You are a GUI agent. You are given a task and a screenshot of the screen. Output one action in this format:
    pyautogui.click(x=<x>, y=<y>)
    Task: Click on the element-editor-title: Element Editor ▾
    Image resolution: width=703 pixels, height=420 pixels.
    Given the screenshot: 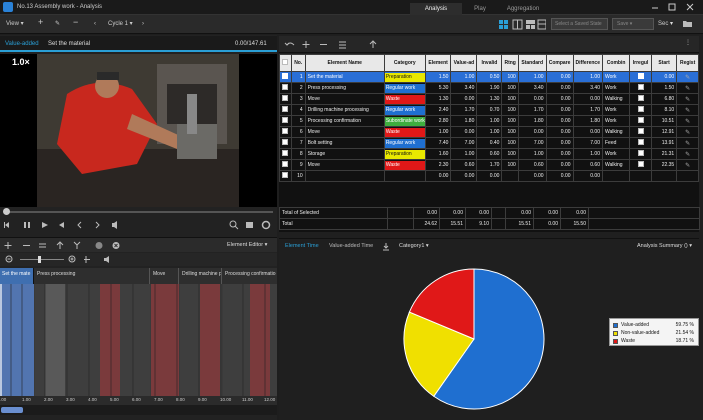 What is the action you would take?
    pyautogui.click(x=247, y=245)
    